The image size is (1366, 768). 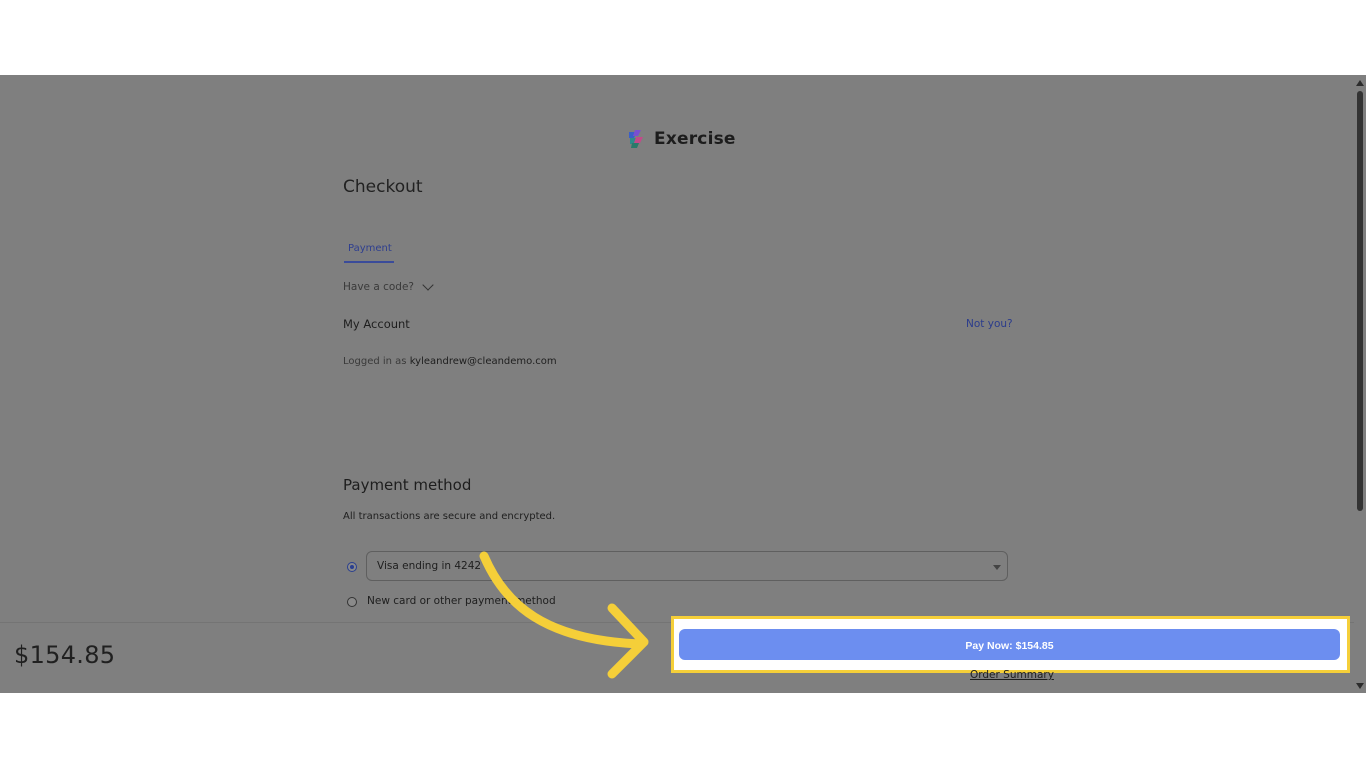 I want to click on scroll-down-icon, so click(x=1360, y=686).